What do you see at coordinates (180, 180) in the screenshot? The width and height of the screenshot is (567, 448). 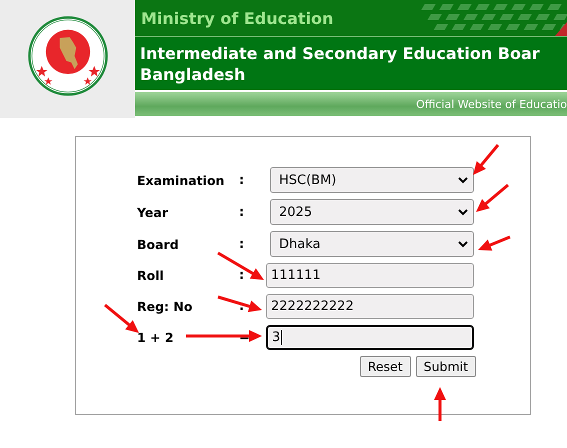 I see `field-label: Examination` at bounding box center [180, 180].